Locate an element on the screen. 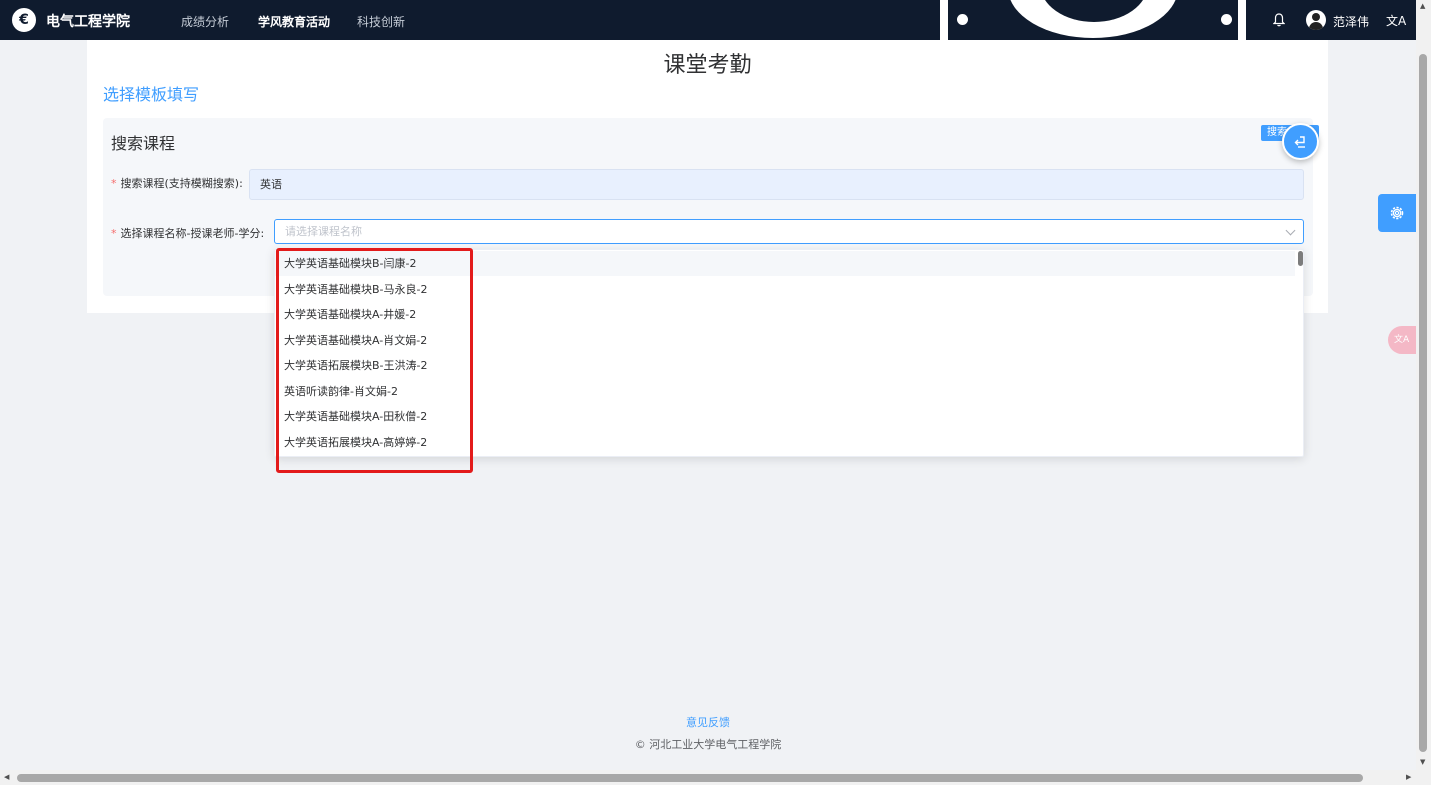 The width and height of the screenshot is (1431, 785). search-course-label-text: 搜索课程(支持模糊搜索): is located at coordinates (181, 183).